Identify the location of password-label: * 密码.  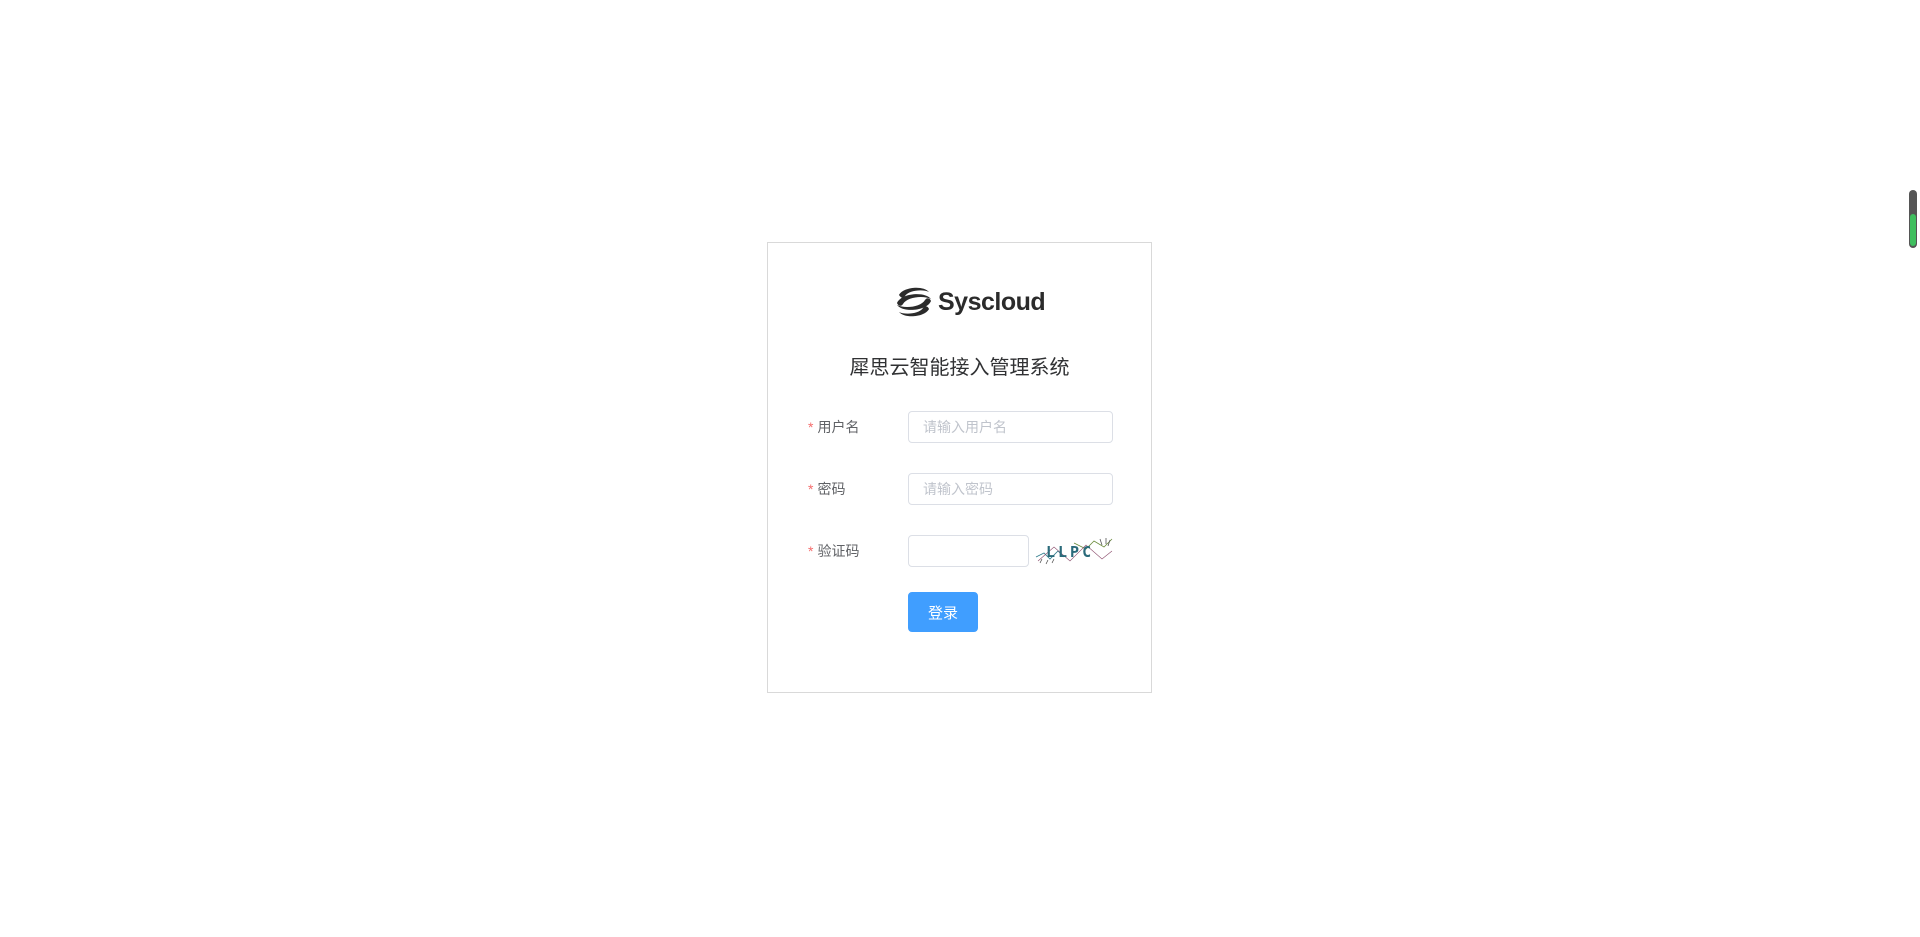
(858, 489).